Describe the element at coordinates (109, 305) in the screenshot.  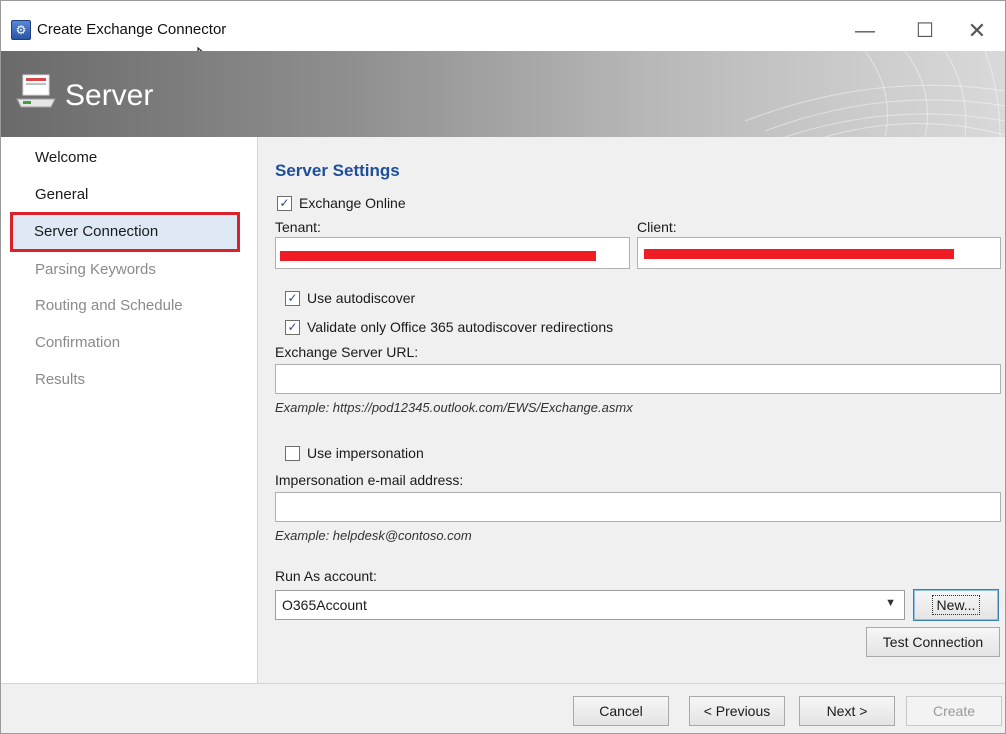
I see `nav-item-routing-schedule: Routing and Schedule` at that location.